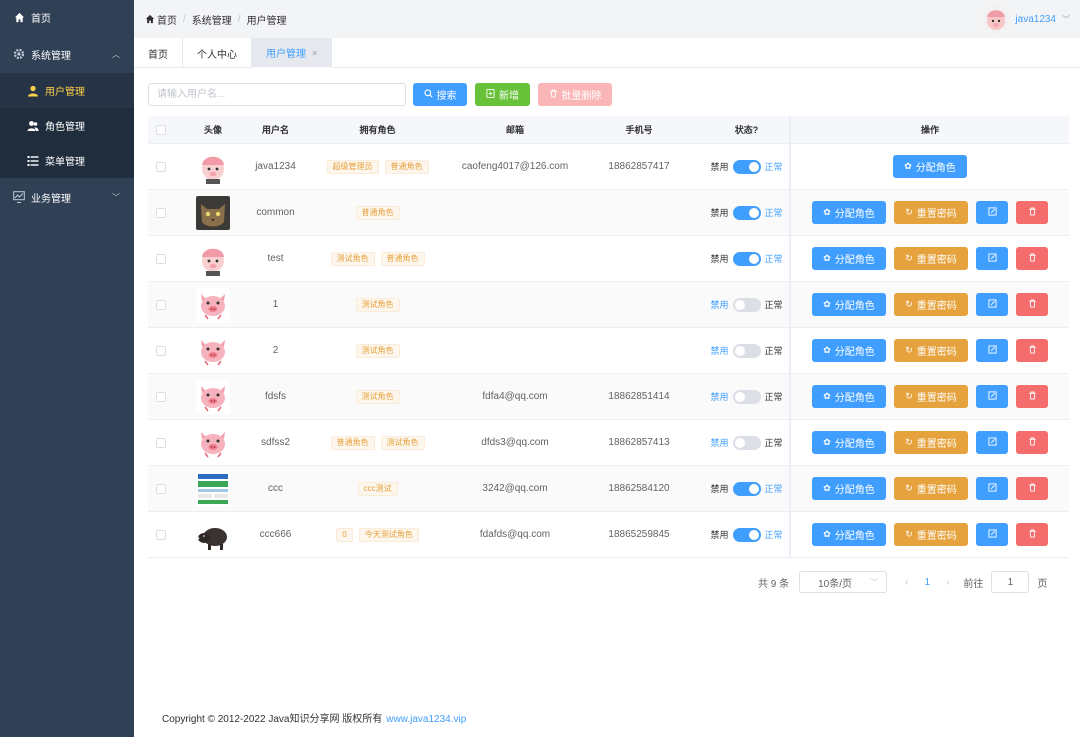  What do you see at coordinates (167, 19) in the screenshot?
I see `breadcrumb-home: 首页` at bounding box center [167, 19].